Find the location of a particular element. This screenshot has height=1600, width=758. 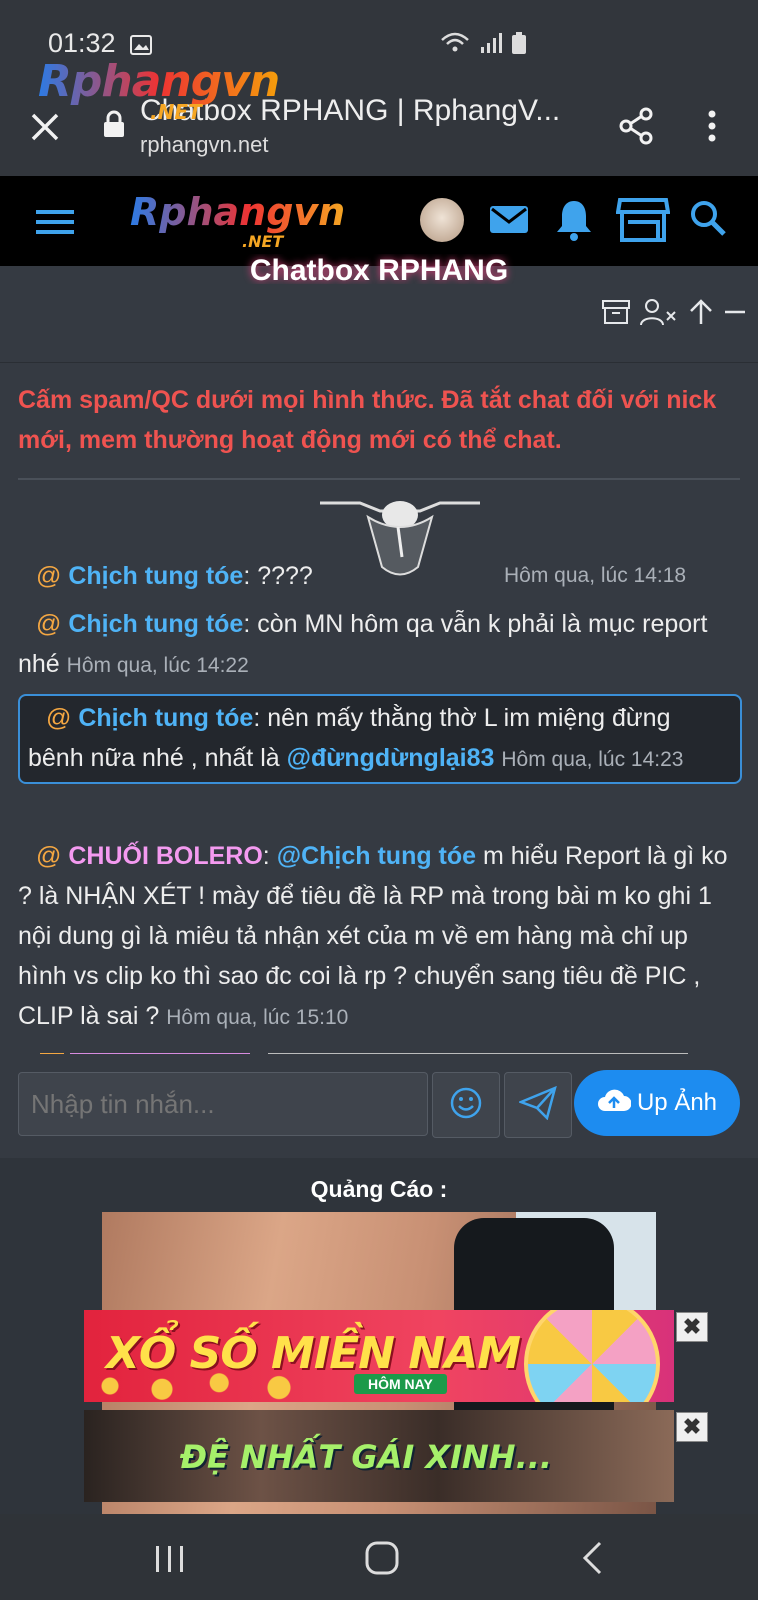

floating-logo-suffix: .NET is located at coordinates (176, 112).